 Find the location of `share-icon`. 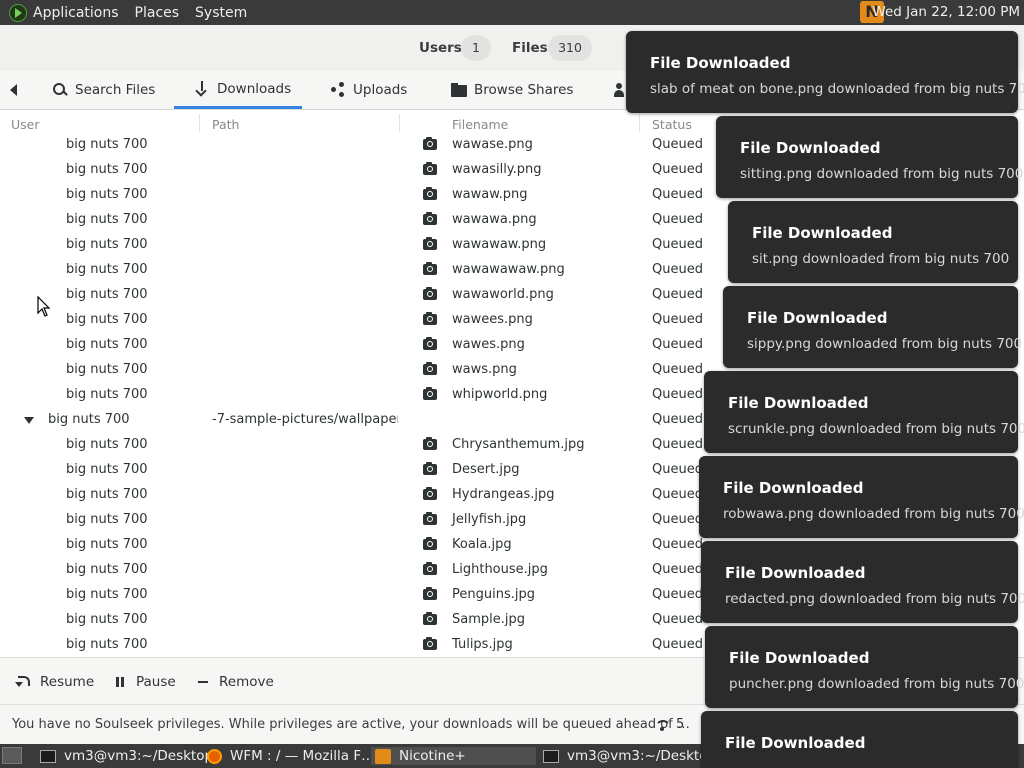

share-icon is located at coordinates (338, 90).